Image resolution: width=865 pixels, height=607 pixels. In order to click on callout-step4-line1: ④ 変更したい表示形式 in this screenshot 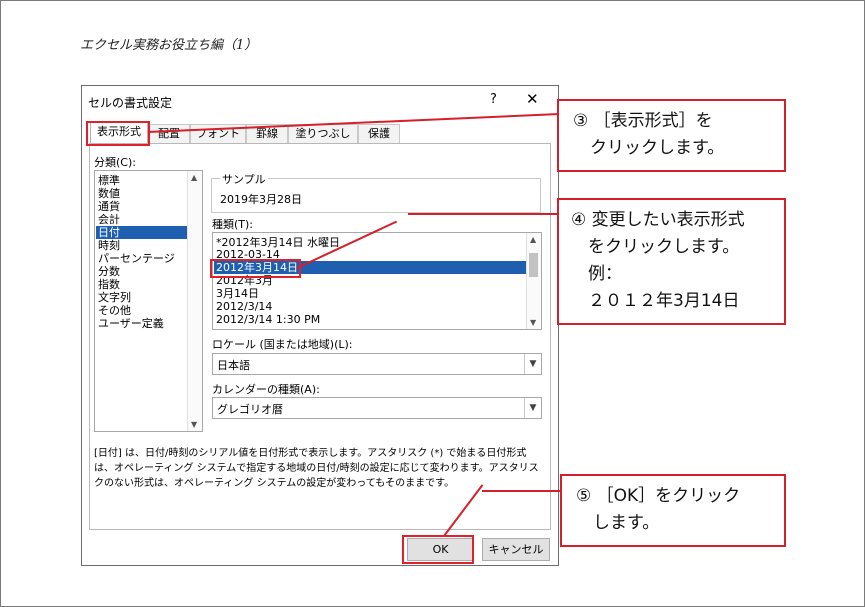, I will do `click(658, 220)`.